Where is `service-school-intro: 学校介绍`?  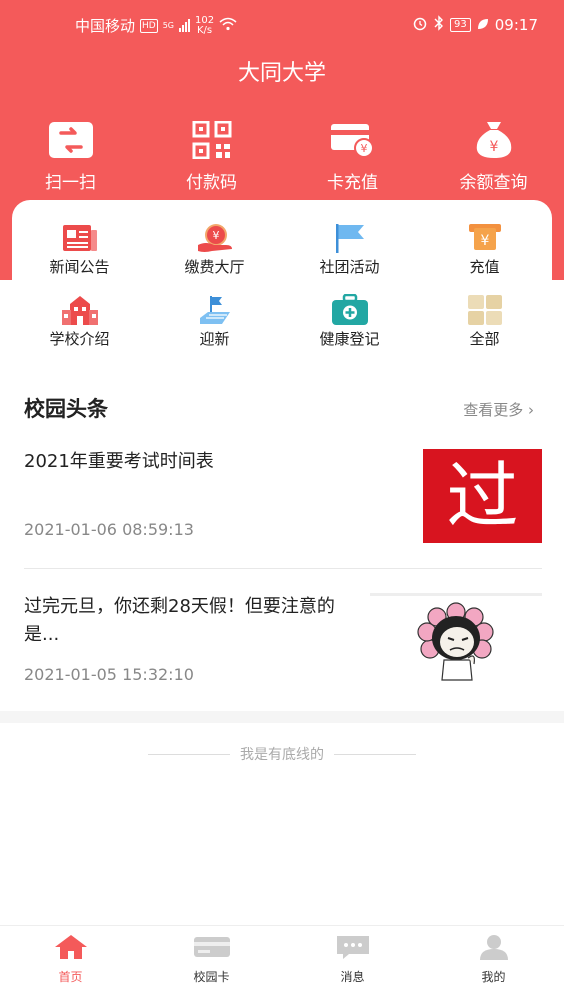
service-school-intro: 学校介绍 is located at coordinates (79, 330).